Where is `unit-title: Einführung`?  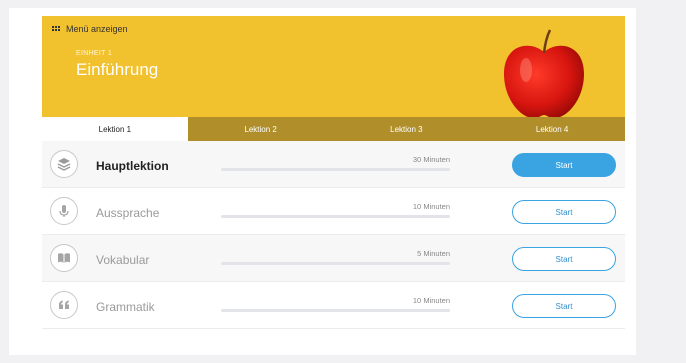
unit-title: Einführung is located at coordinates (117, 69).